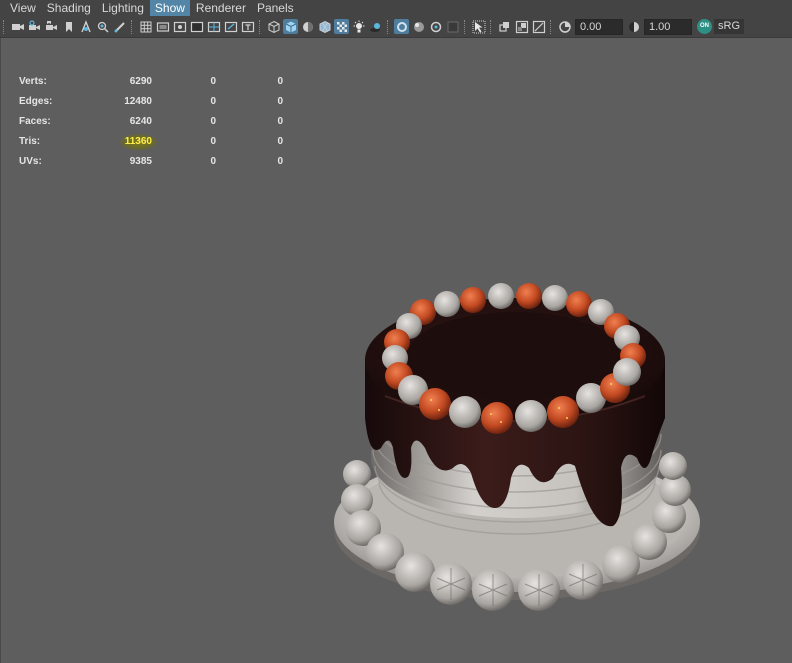 This screenshot has height=663, width=792. I want to click on exposure-field, so click(599, 26).